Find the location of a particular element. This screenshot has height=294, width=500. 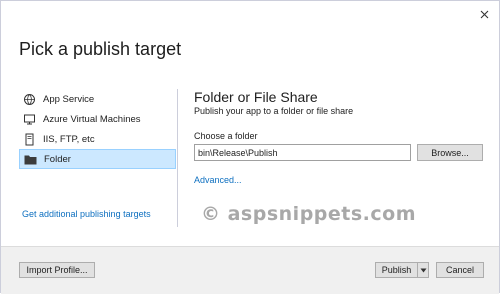

target-item-iis-ftp: IIS, FTP, etc is located at coordinates (97, 139).